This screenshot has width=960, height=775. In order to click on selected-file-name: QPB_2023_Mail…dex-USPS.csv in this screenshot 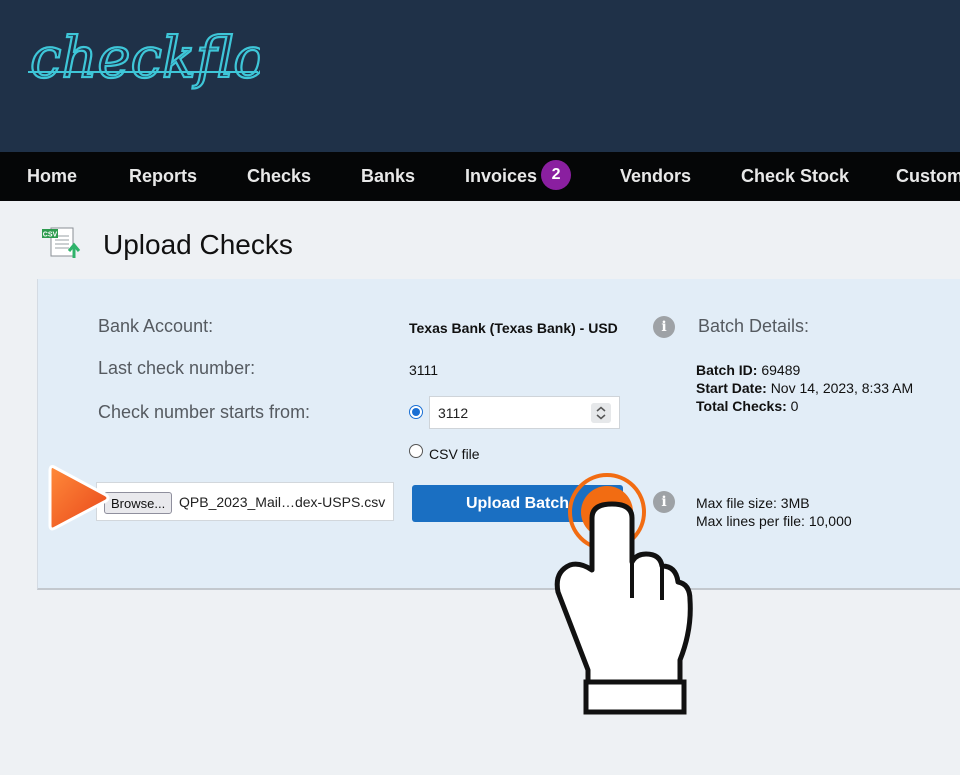, I will do `click(282, 502)`.